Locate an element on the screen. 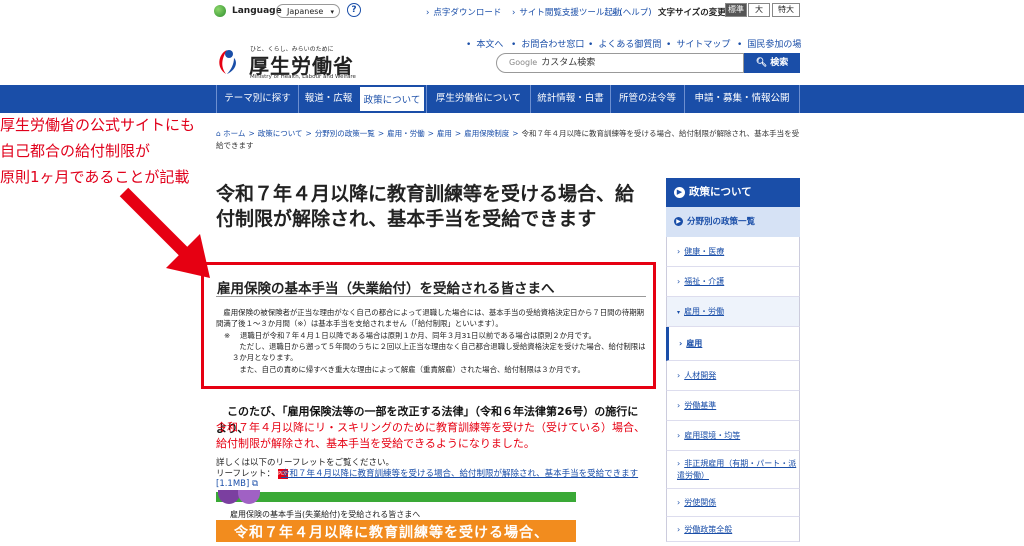  font-size-label: 文字サイズの変更 is located at coordinates (692, 13).